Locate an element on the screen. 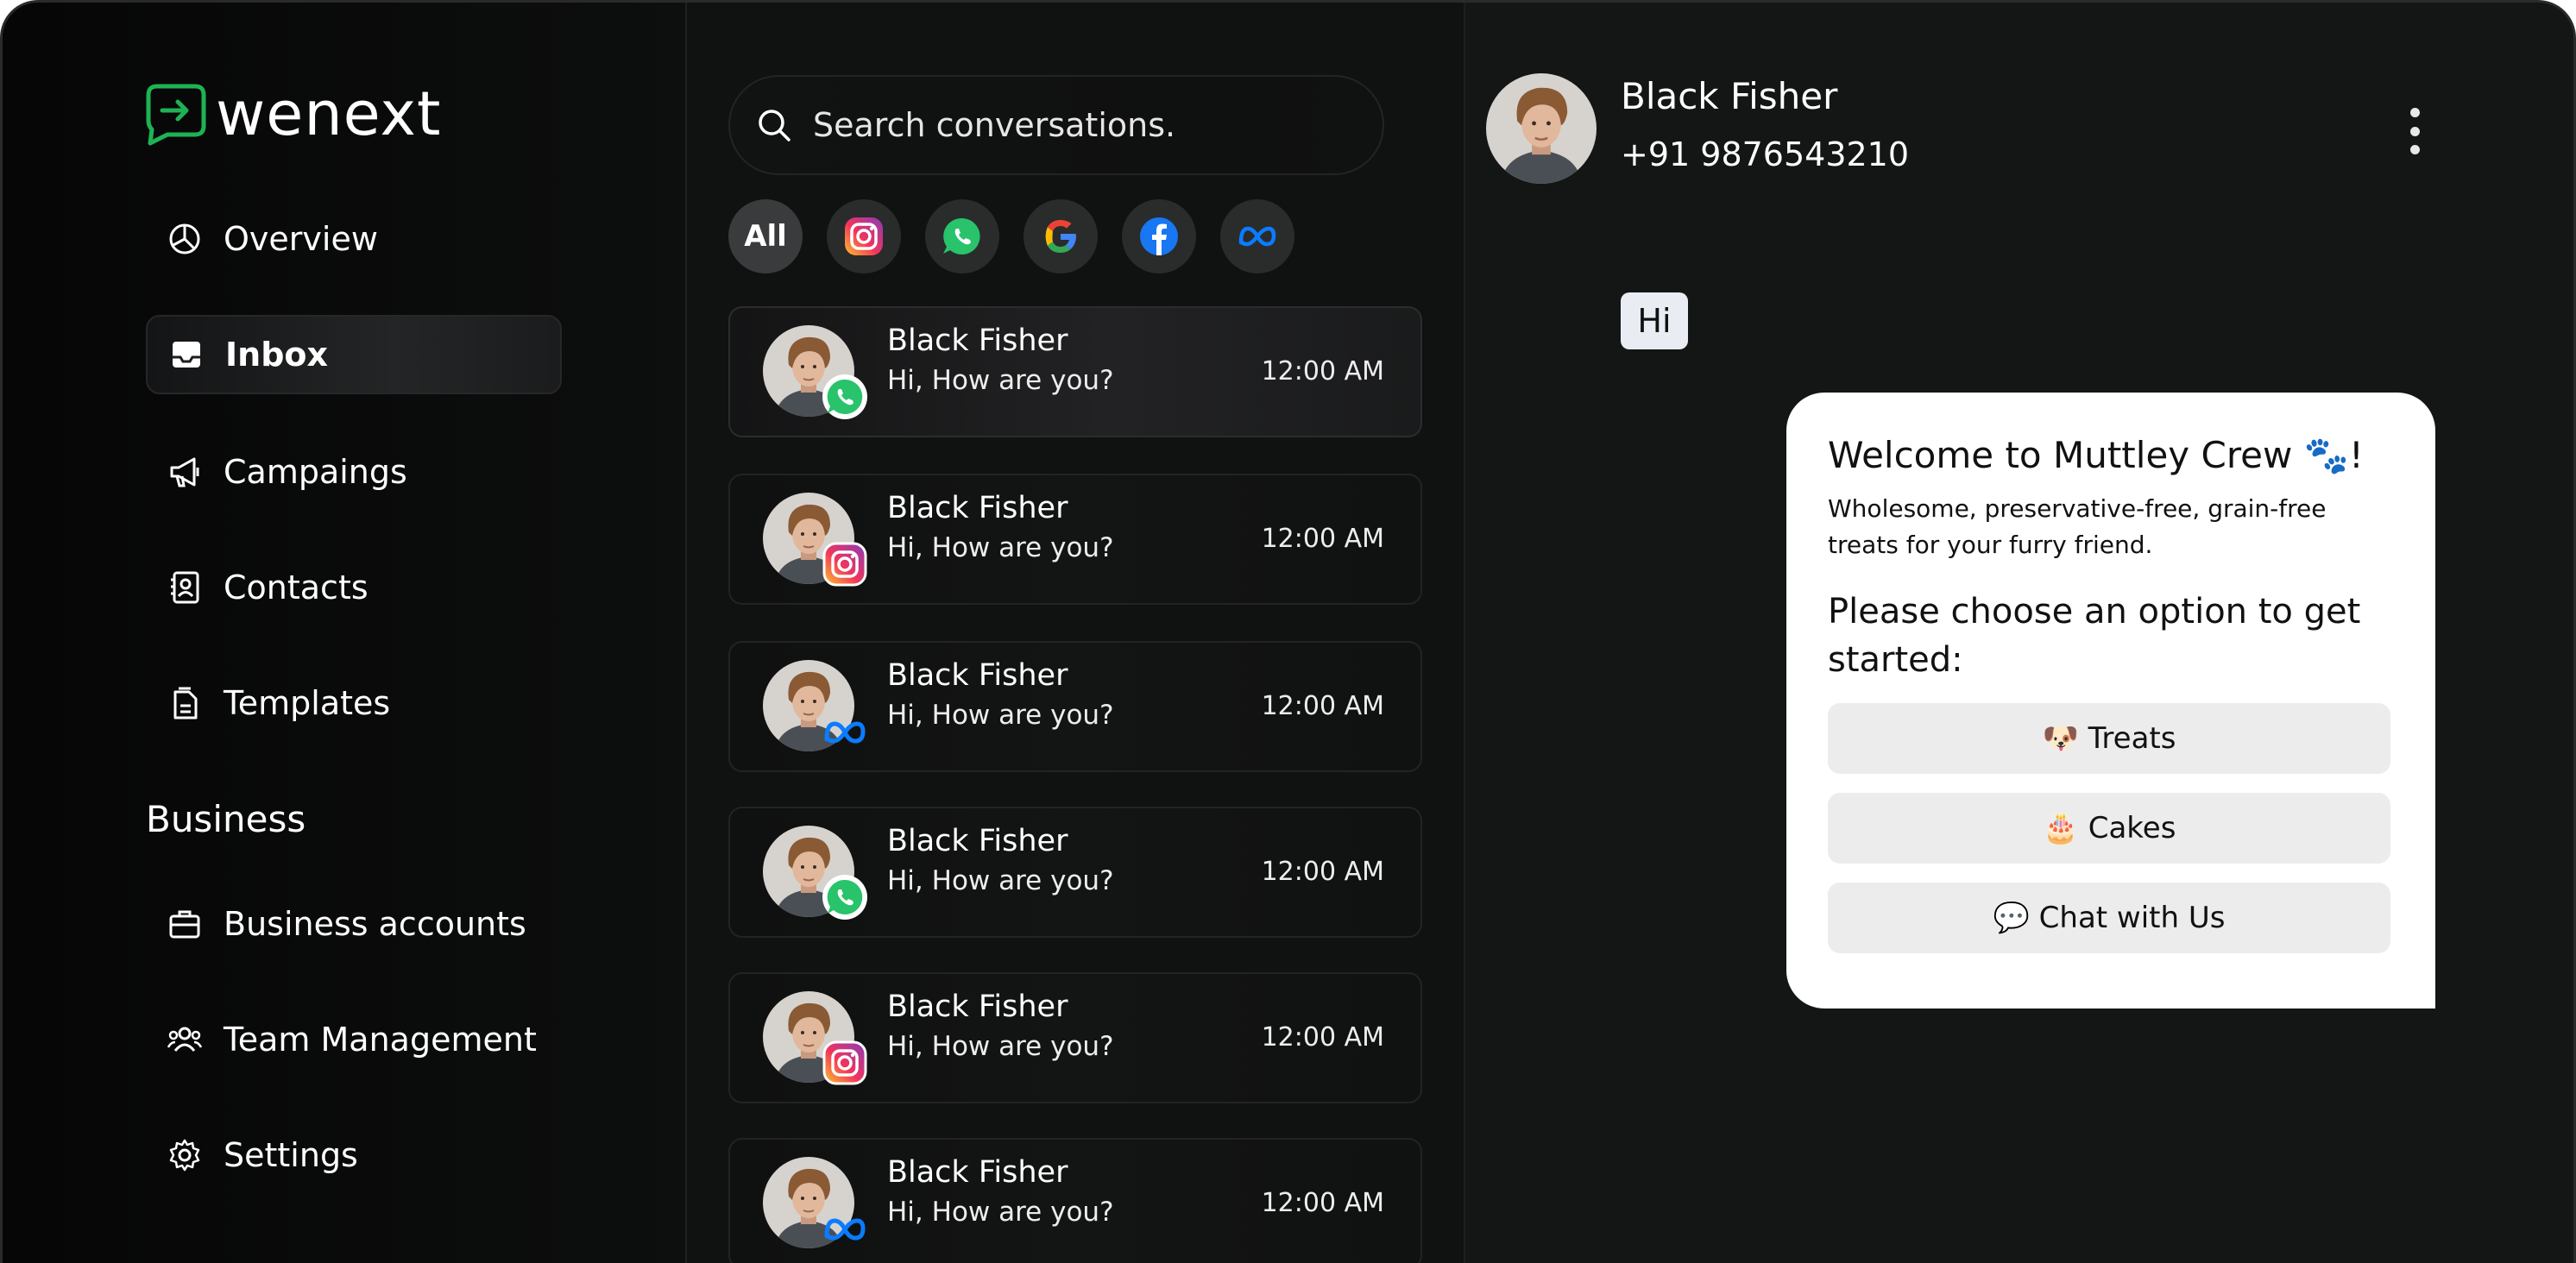 The image size is (2576, 1263). sidebar-item-business-accounts: Business accounts is located at coordinates (354, 924).